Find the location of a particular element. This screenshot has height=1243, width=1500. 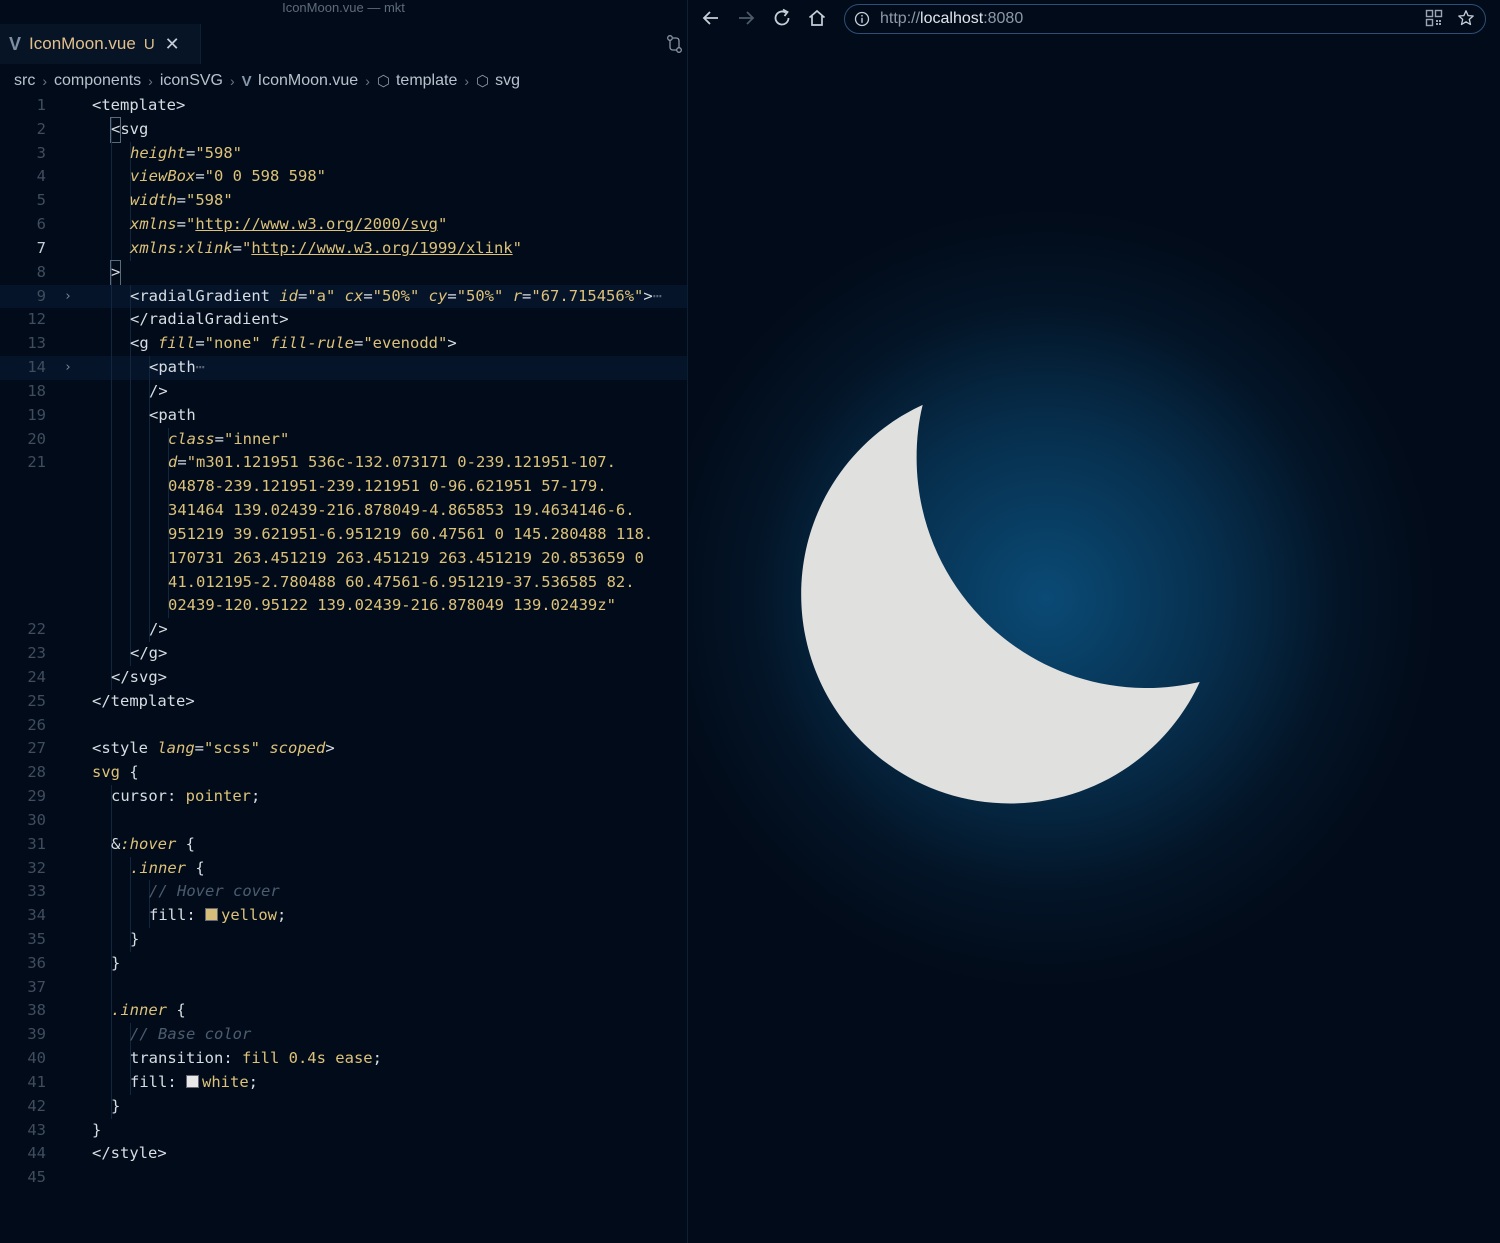

code-line: 3 height="598" is located at coordinates (343, 153).